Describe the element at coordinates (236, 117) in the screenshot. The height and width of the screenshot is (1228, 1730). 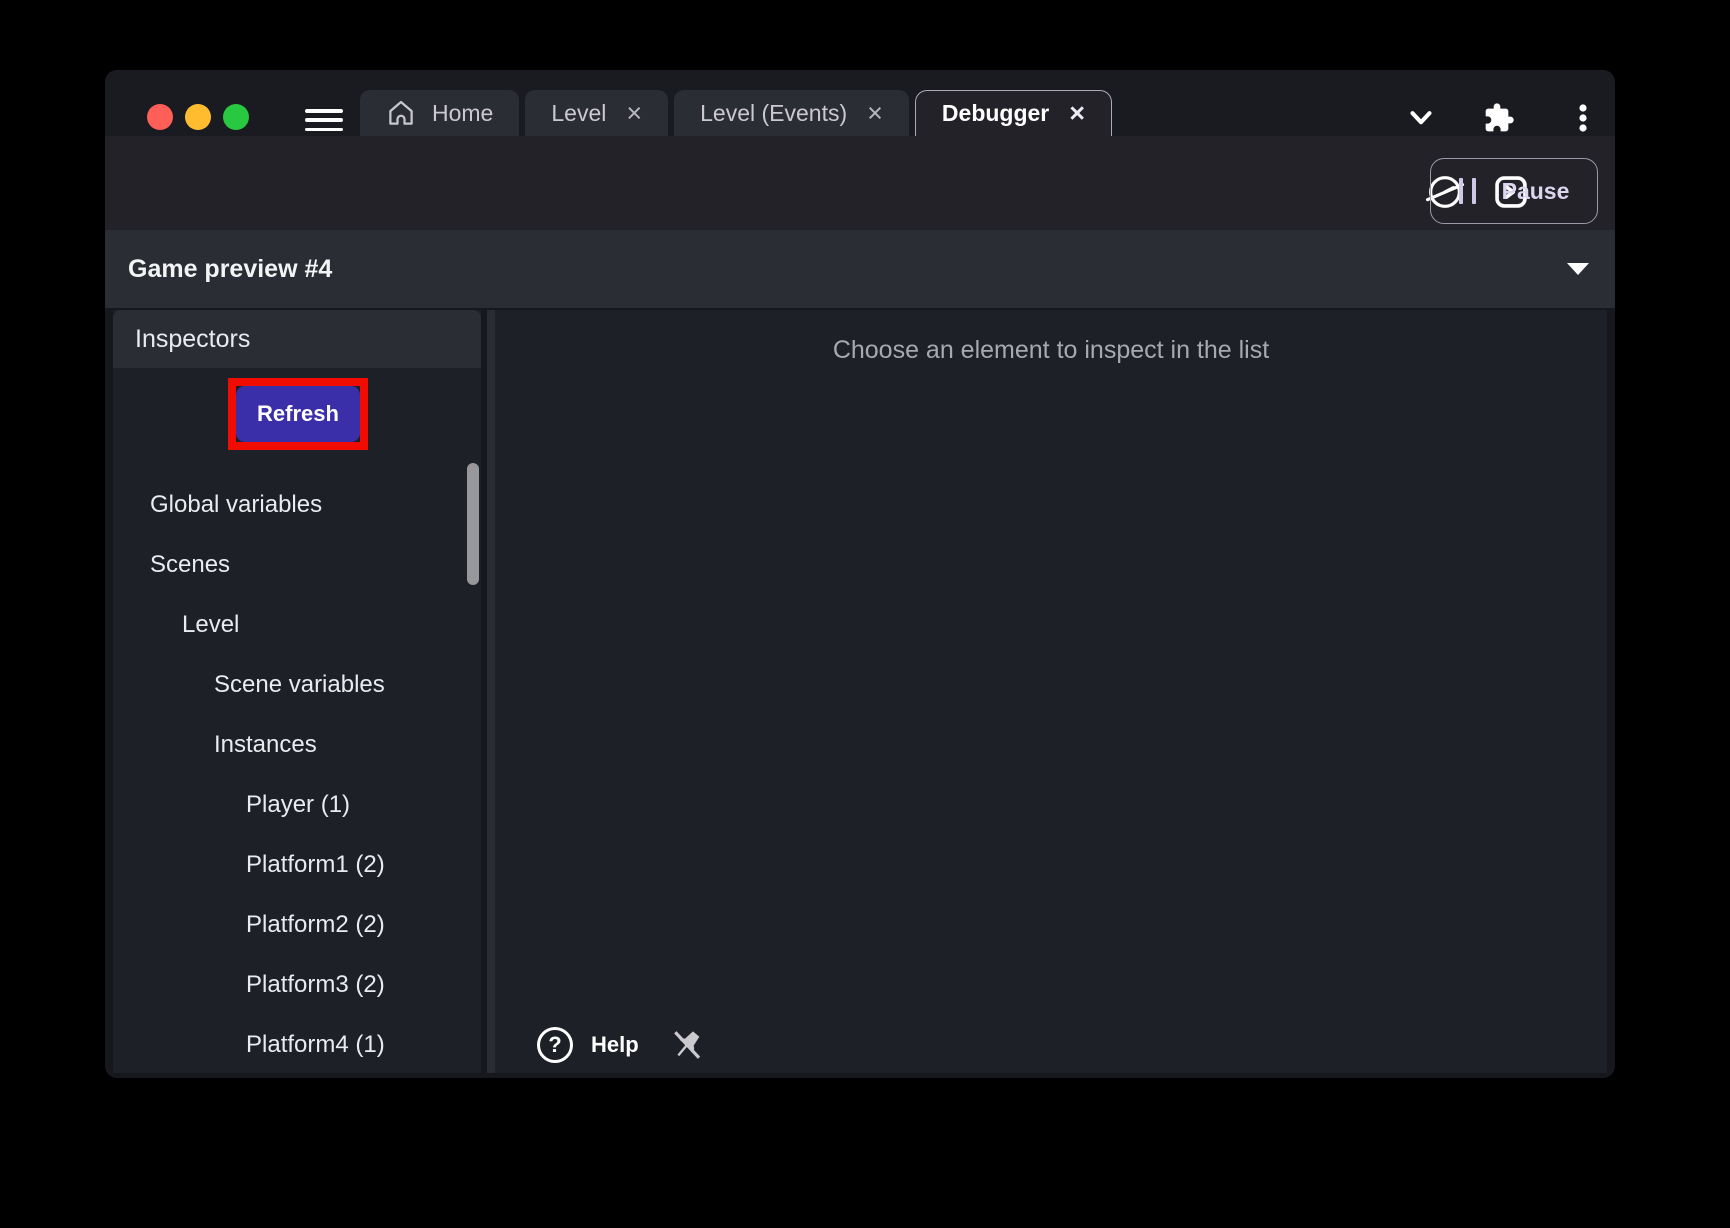
I see `traffic-light-green` at that location.